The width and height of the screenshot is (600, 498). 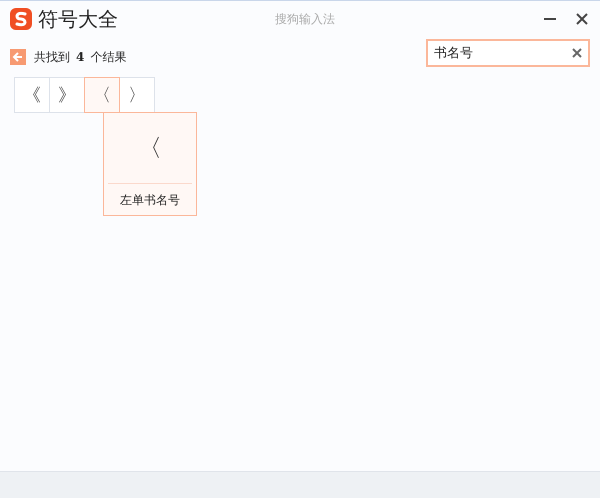 What do you see at coordinates (67, 95) in the screenshot?
I see `symbol-button: 》` at bounding box center [67, 95].